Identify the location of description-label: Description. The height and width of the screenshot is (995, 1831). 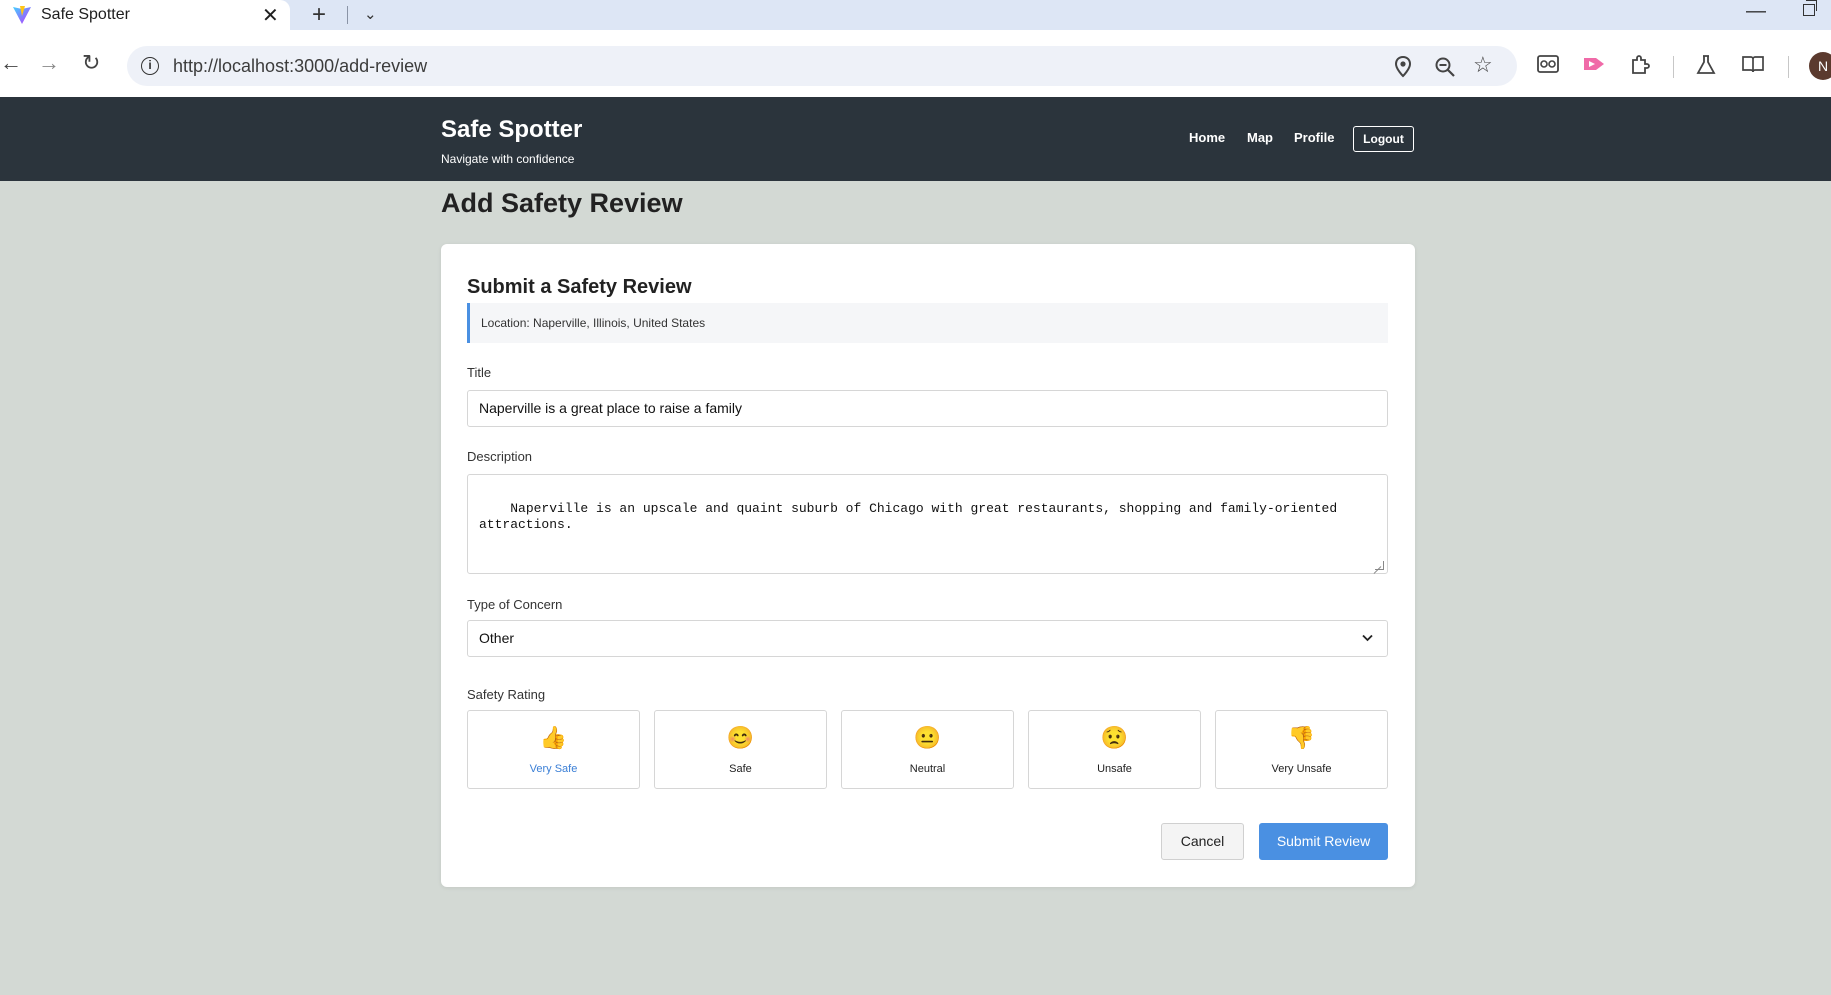
(500, 456).